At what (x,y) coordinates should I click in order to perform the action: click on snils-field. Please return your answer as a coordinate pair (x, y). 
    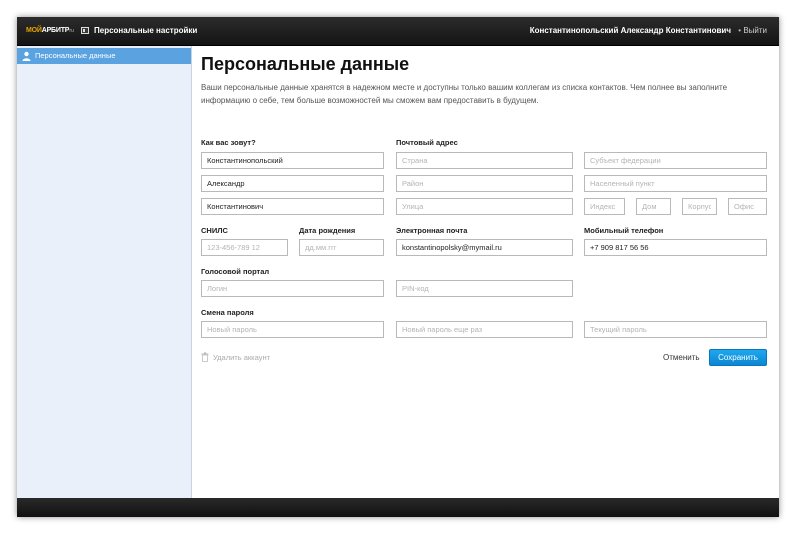
    Looking at the image, I should click on (244, 247).